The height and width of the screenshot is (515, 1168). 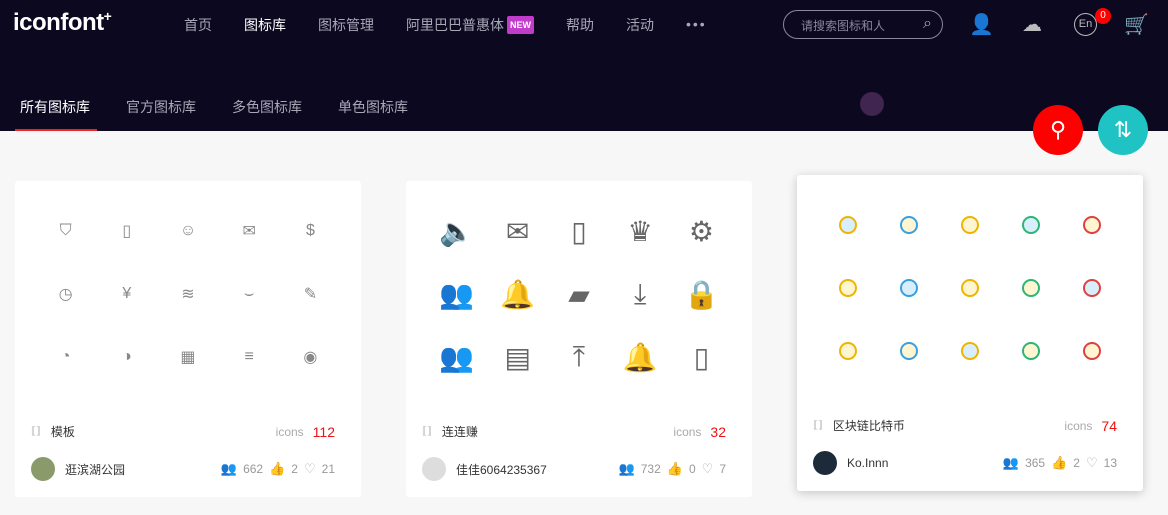 I want to click on icon-preview-grid, so click(x=970, y=288).